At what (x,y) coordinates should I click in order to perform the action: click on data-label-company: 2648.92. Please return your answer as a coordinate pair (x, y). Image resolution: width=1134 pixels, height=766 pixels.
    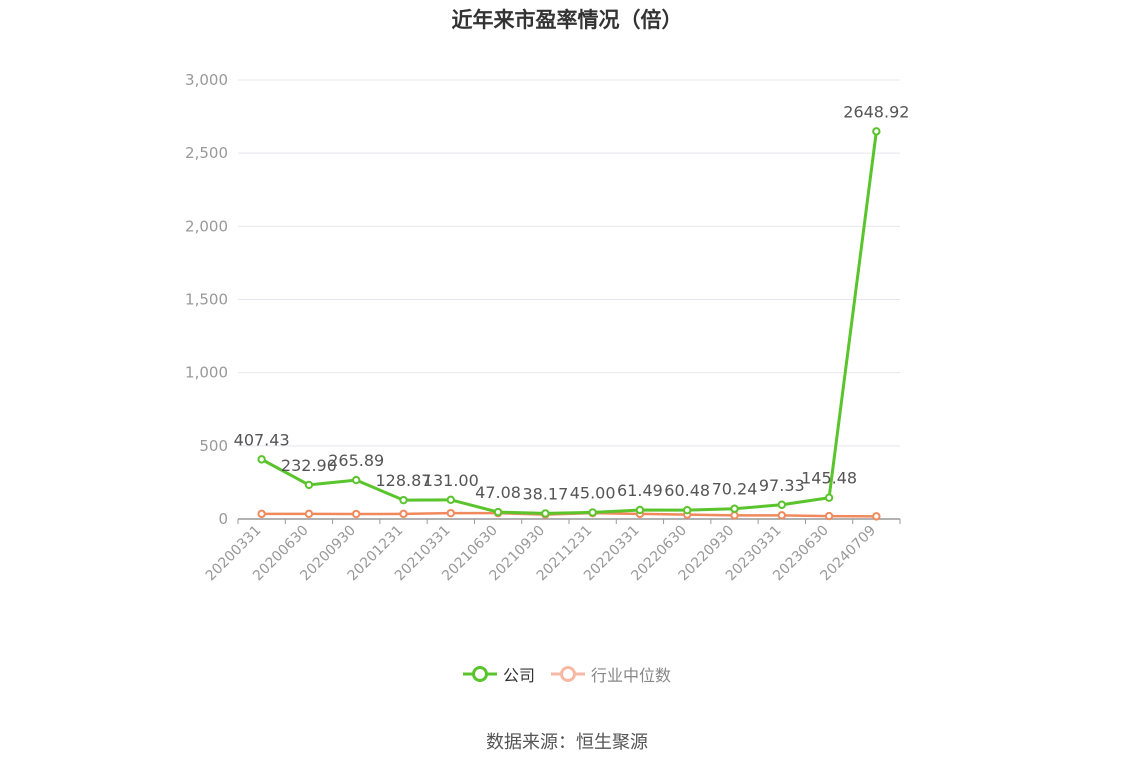
    Looking at the image, I should click on (876, 111).